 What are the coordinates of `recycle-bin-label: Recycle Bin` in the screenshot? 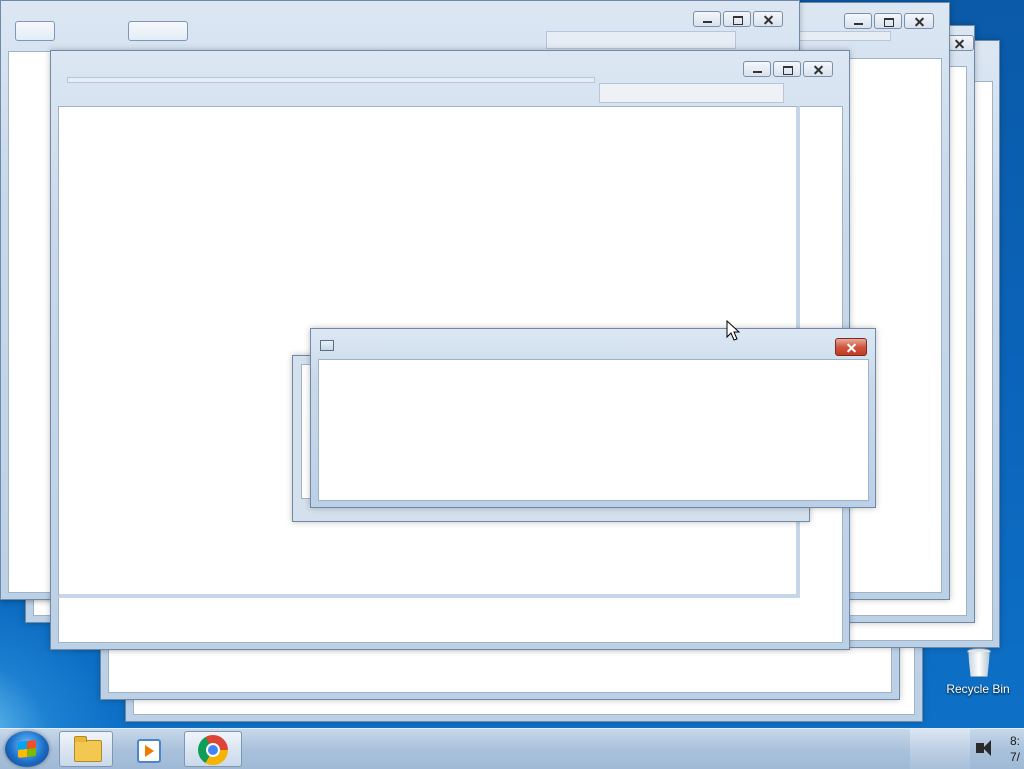 It's located at (978, 689).